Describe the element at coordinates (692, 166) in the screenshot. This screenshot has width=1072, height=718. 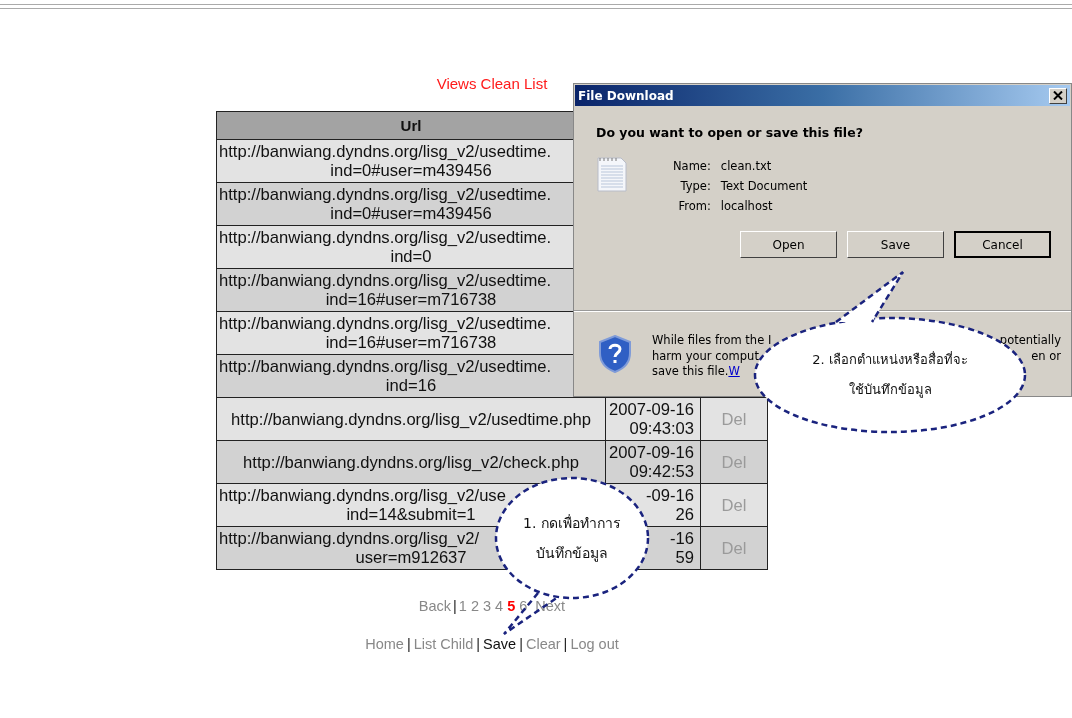
I see `field-label: Name:` at that location.